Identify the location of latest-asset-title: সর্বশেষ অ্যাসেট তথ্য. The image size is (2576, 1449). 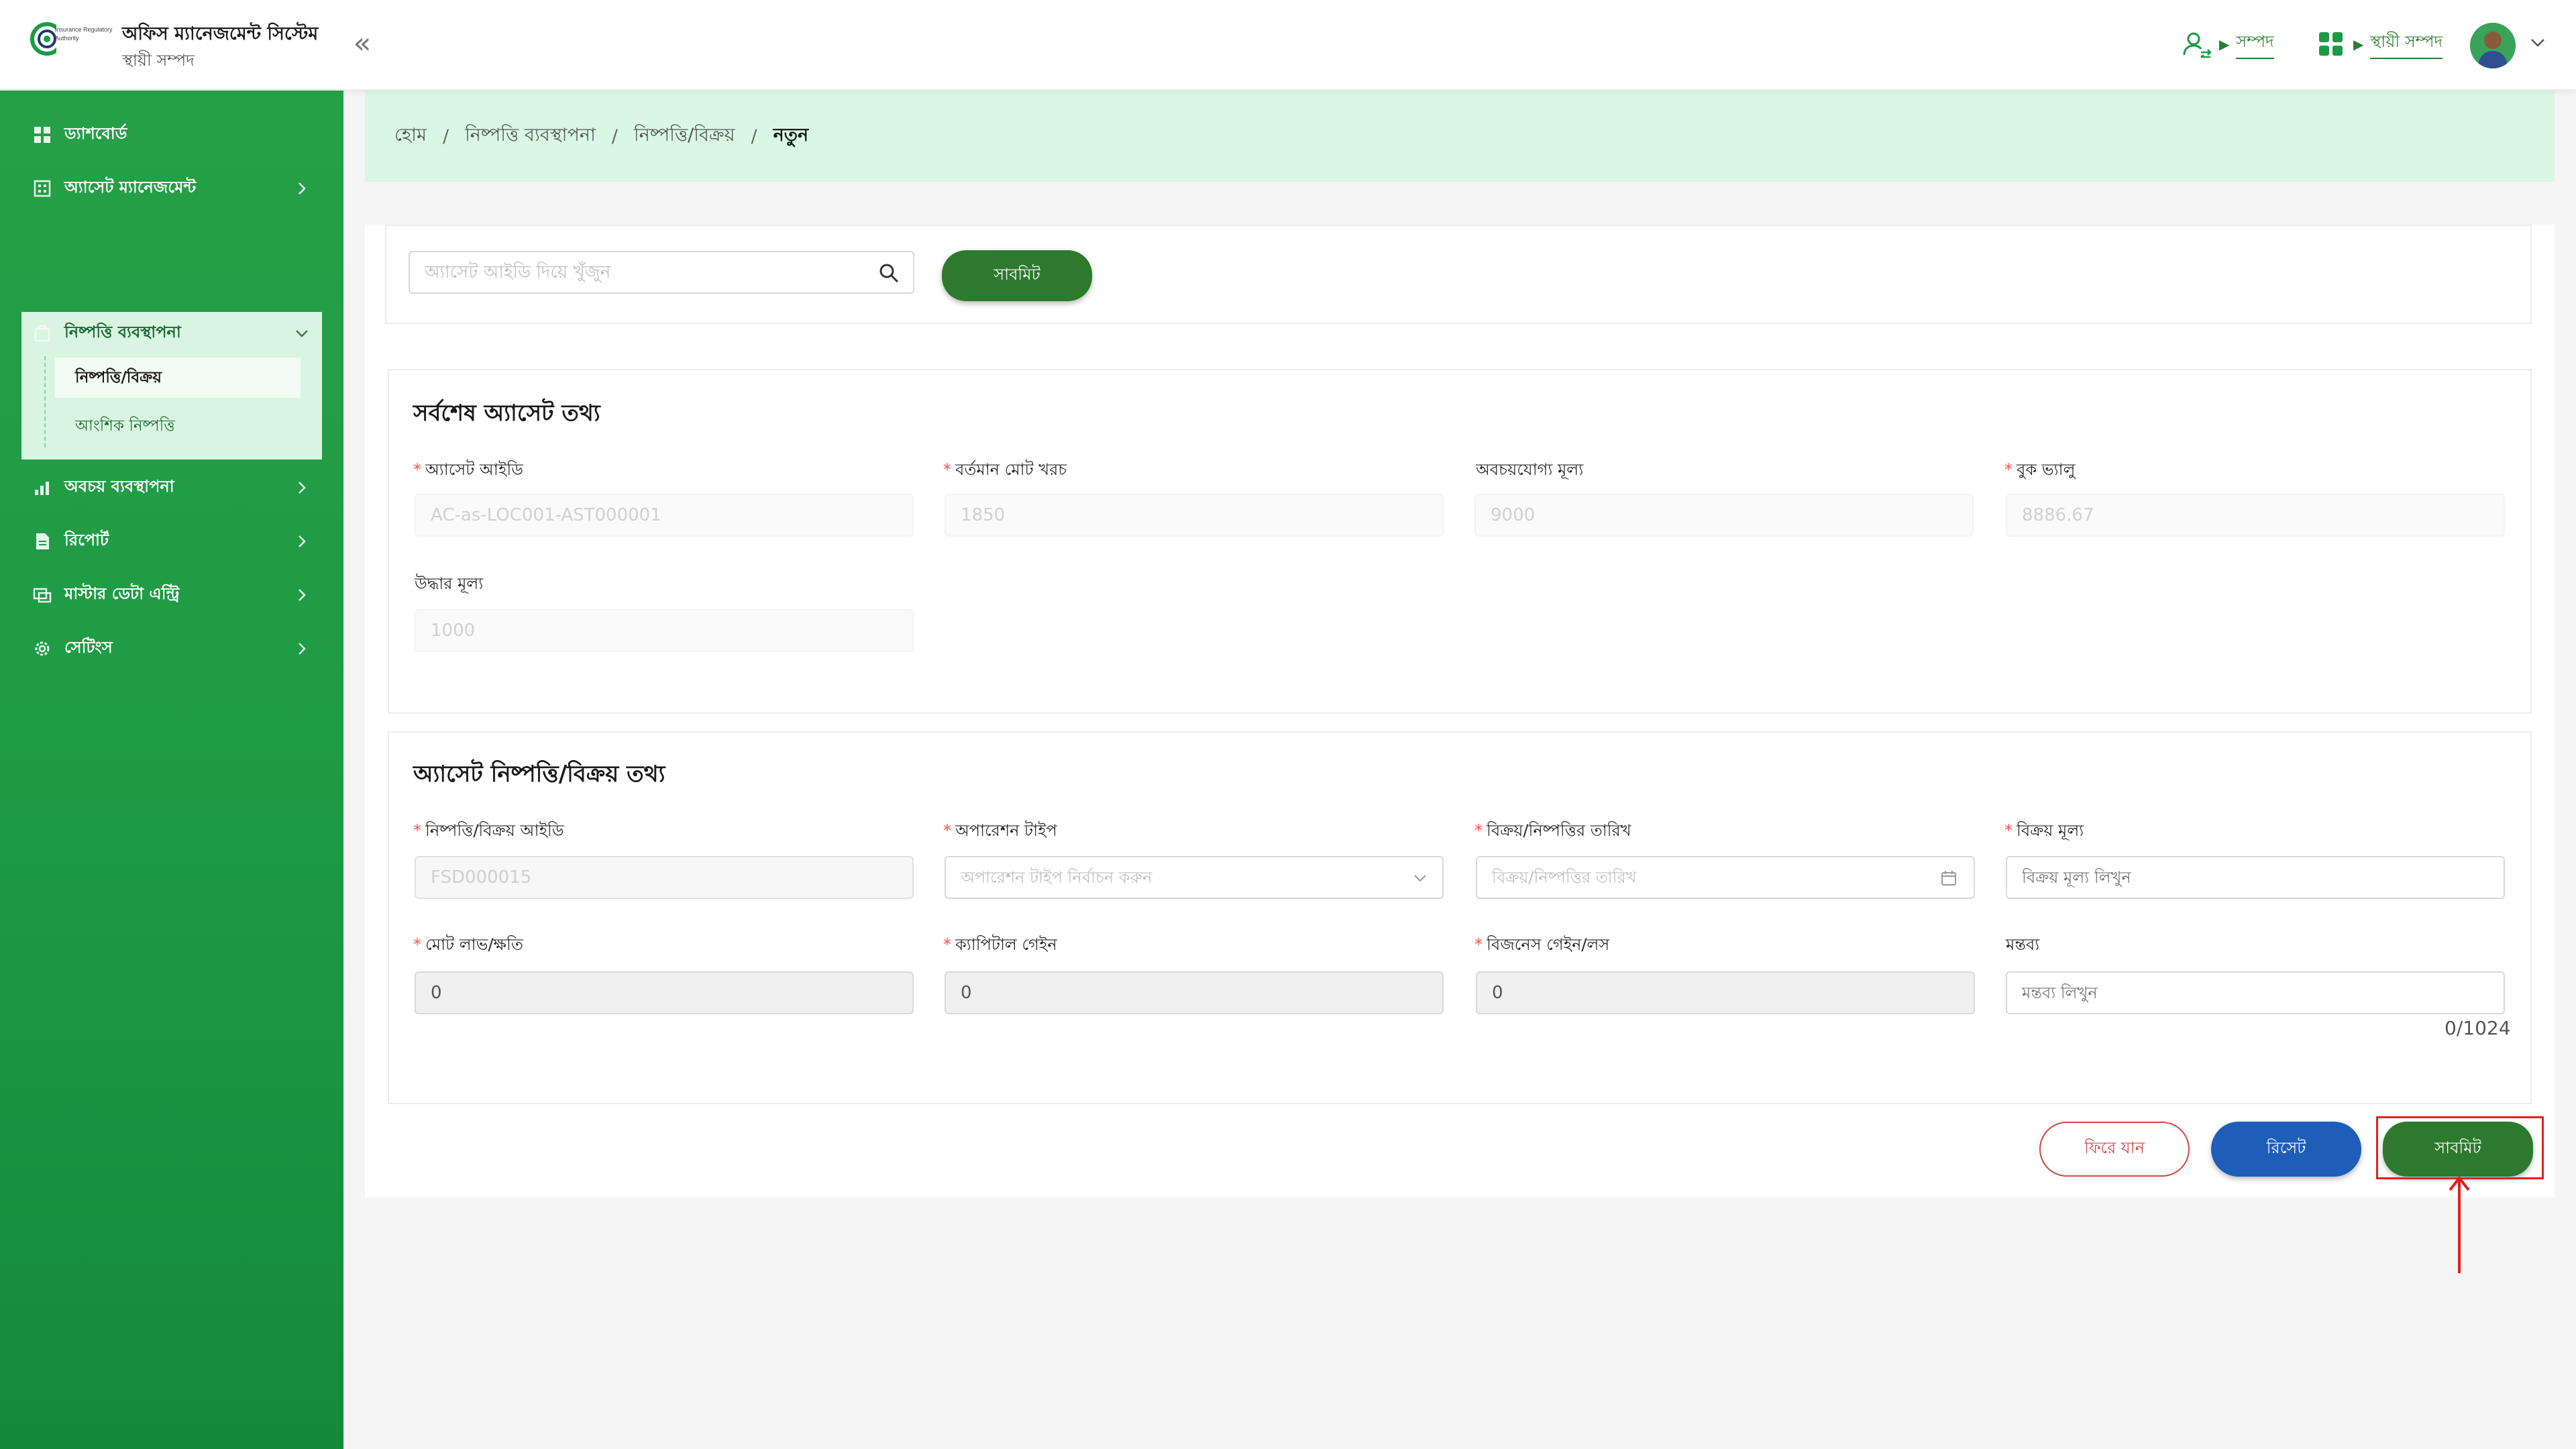
(506, 413).